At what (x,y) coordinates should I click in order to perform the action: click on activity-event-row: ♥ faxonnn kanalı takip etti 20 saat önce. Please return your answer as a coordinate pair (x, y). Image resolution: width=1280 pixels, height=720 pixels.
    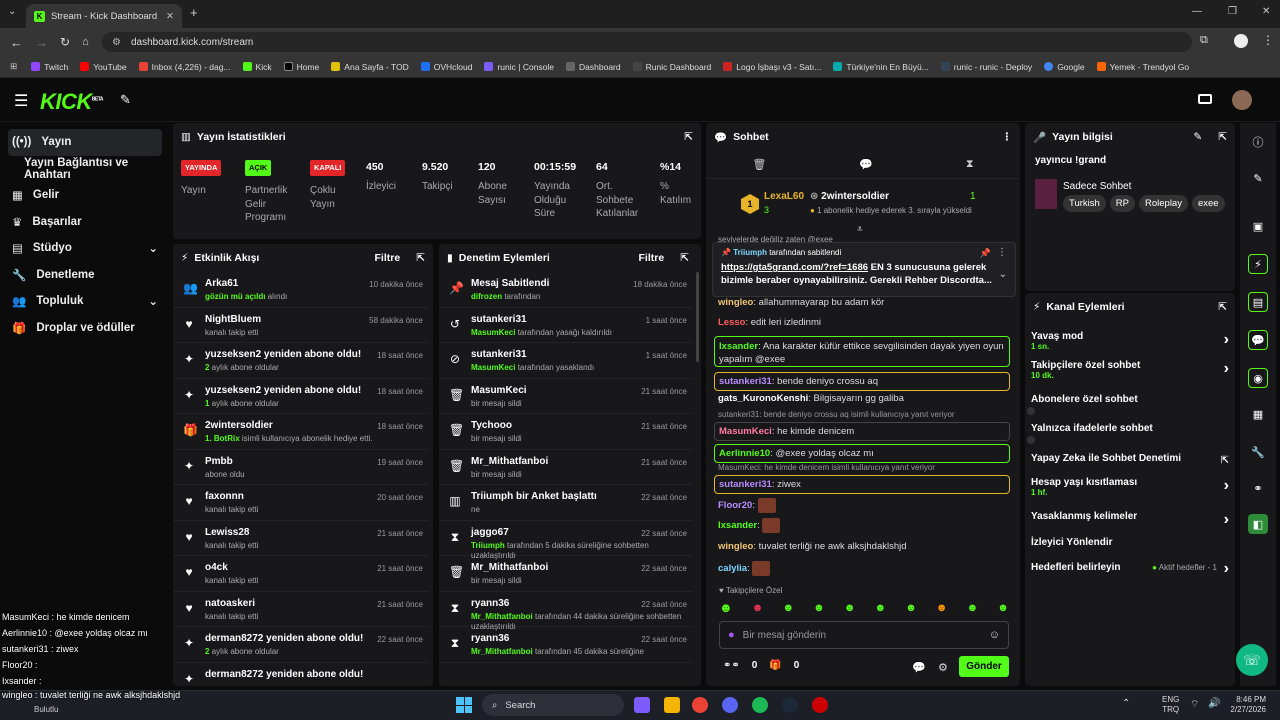
    Looking at the image, I should click on (301, 503).